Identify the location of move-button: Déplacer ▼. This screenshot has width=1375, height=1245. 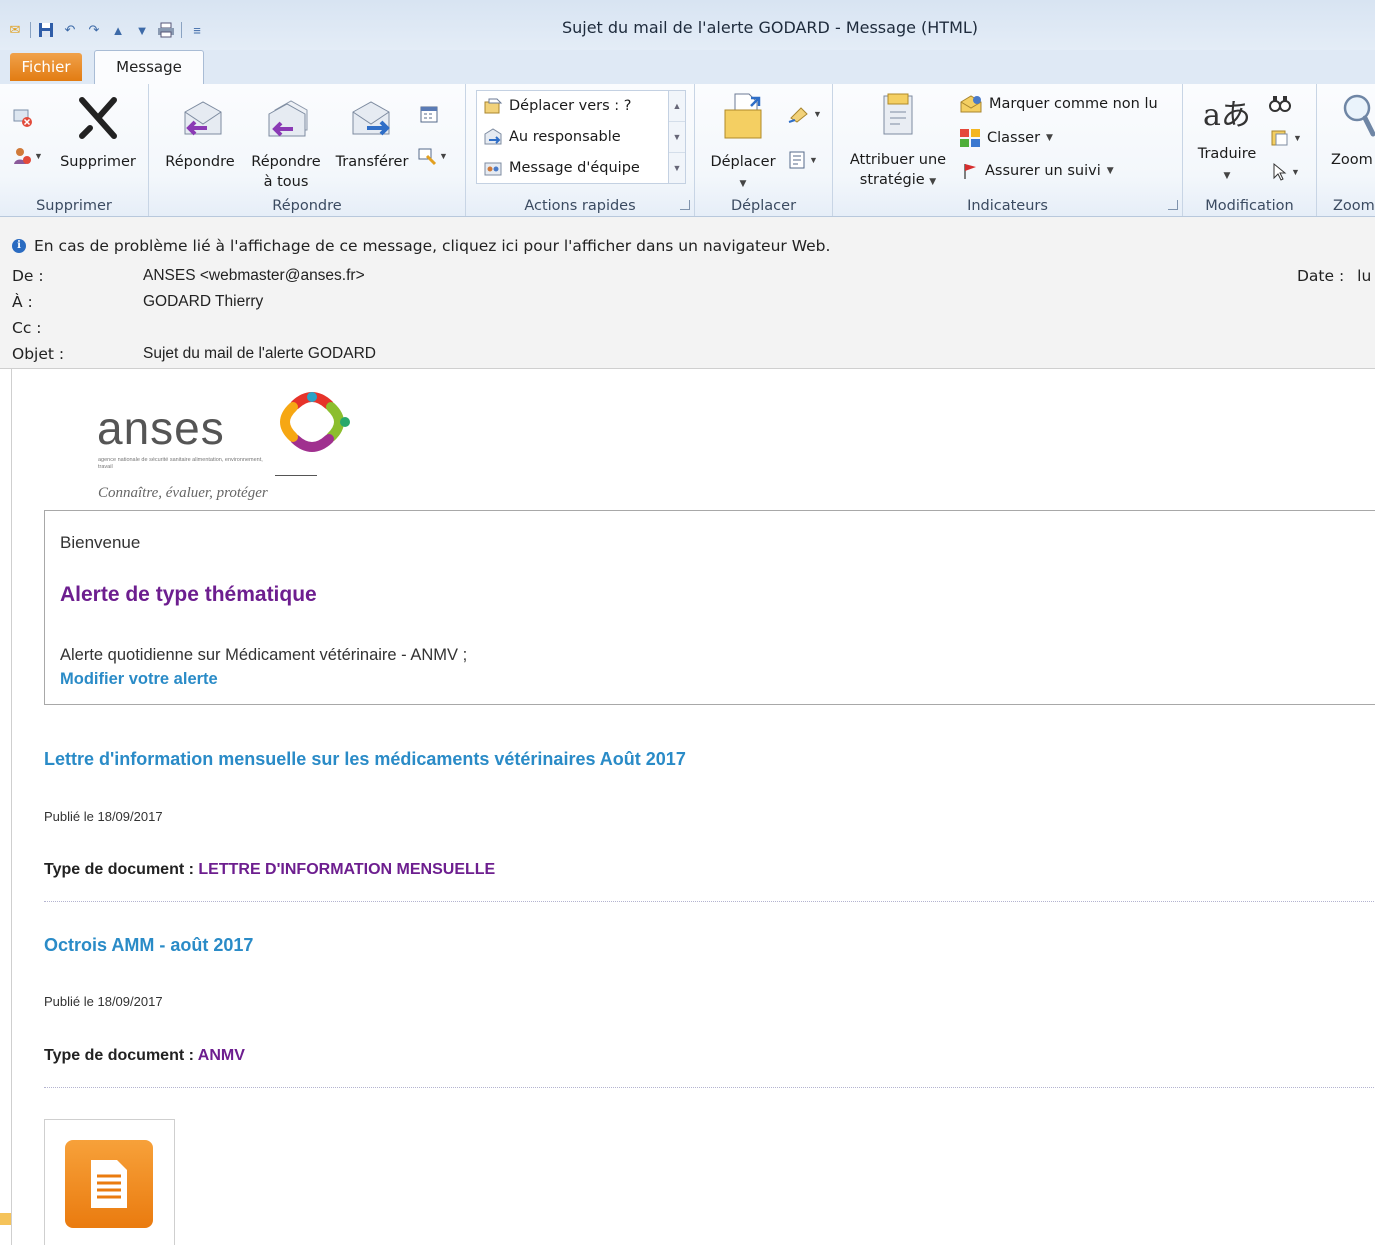
(743, 143).